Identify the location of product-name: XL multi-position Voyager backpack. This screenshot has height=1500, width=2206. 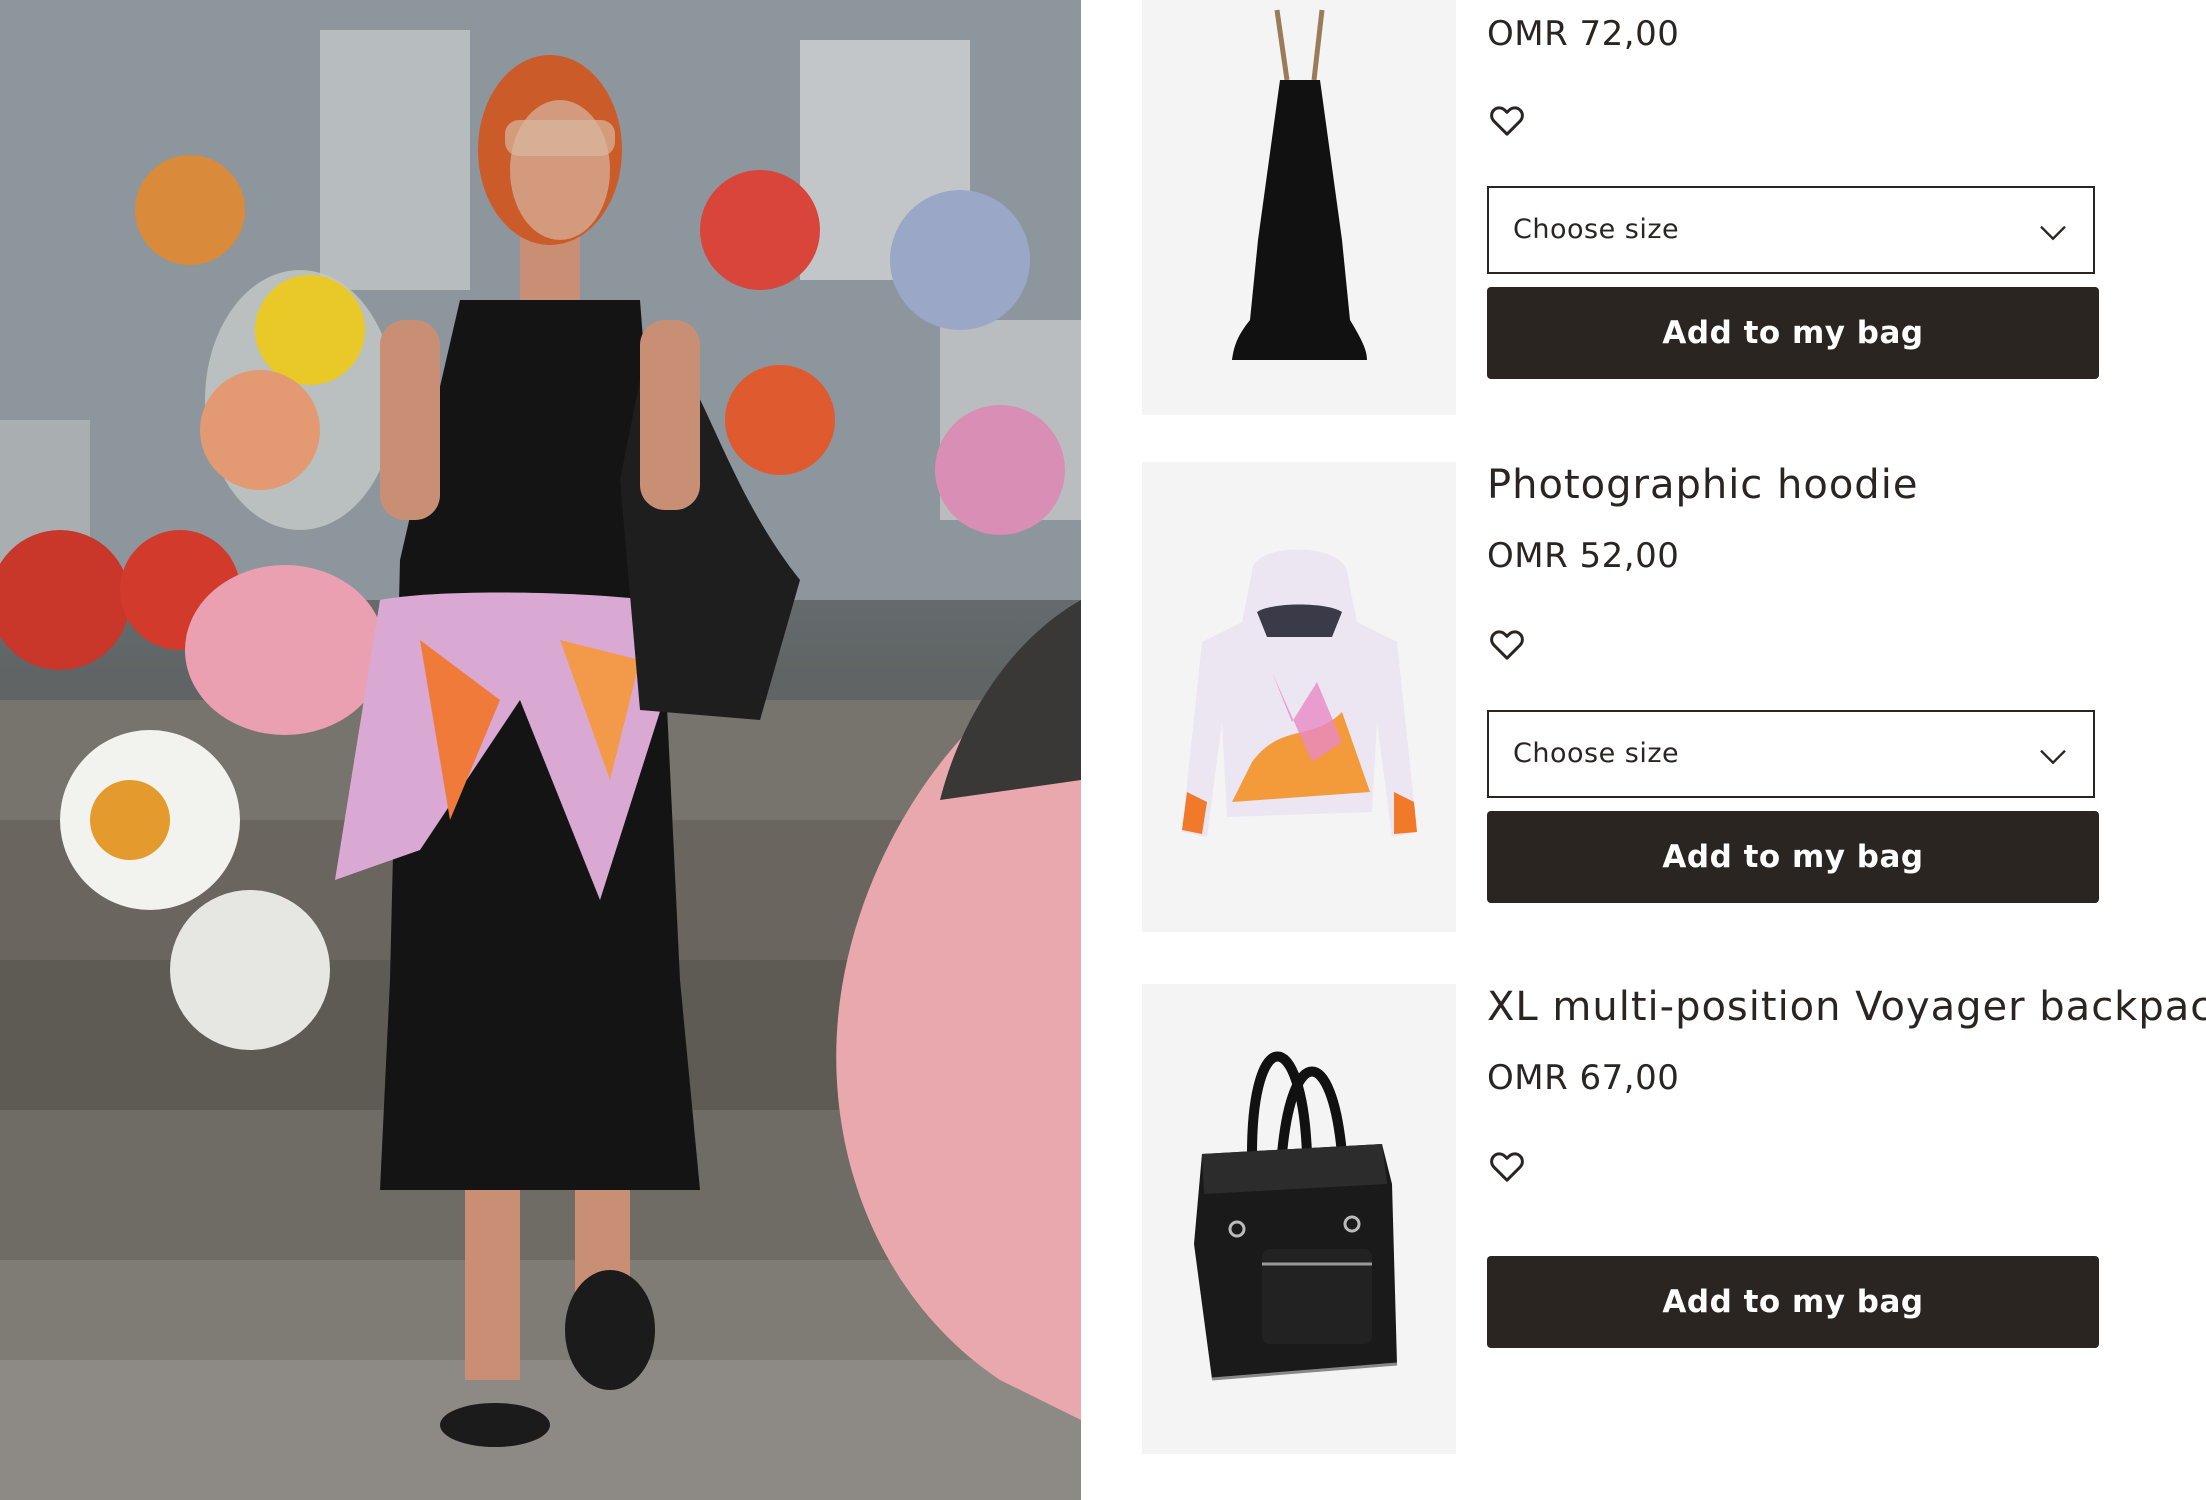
(1846, 1007).